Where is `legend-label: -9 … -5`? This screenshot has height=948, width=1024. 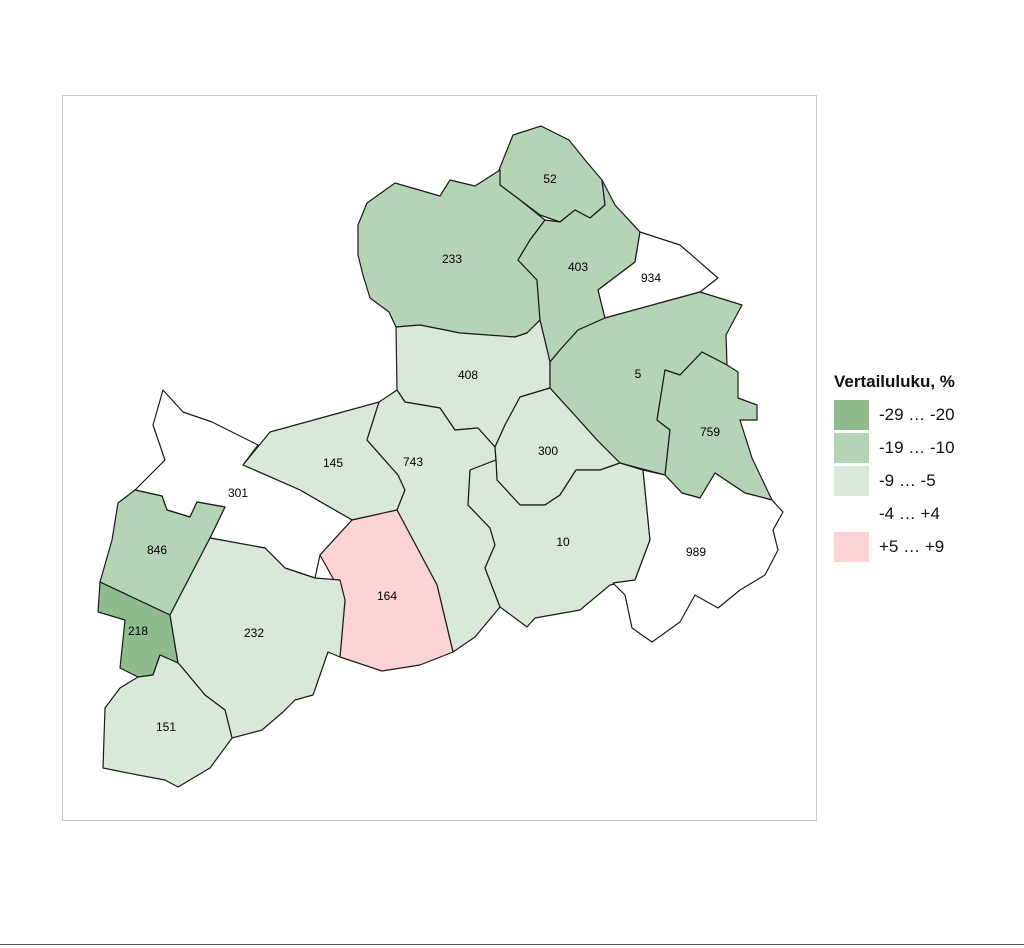
legend-label: -9 … -5 is located at coordinates (907, 480).